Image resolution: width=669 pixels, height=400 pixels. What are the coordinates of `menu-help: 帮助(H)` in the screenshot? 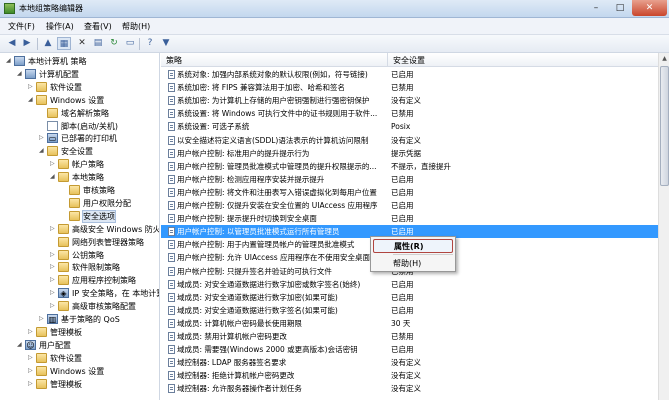 It's located at (136, 26).